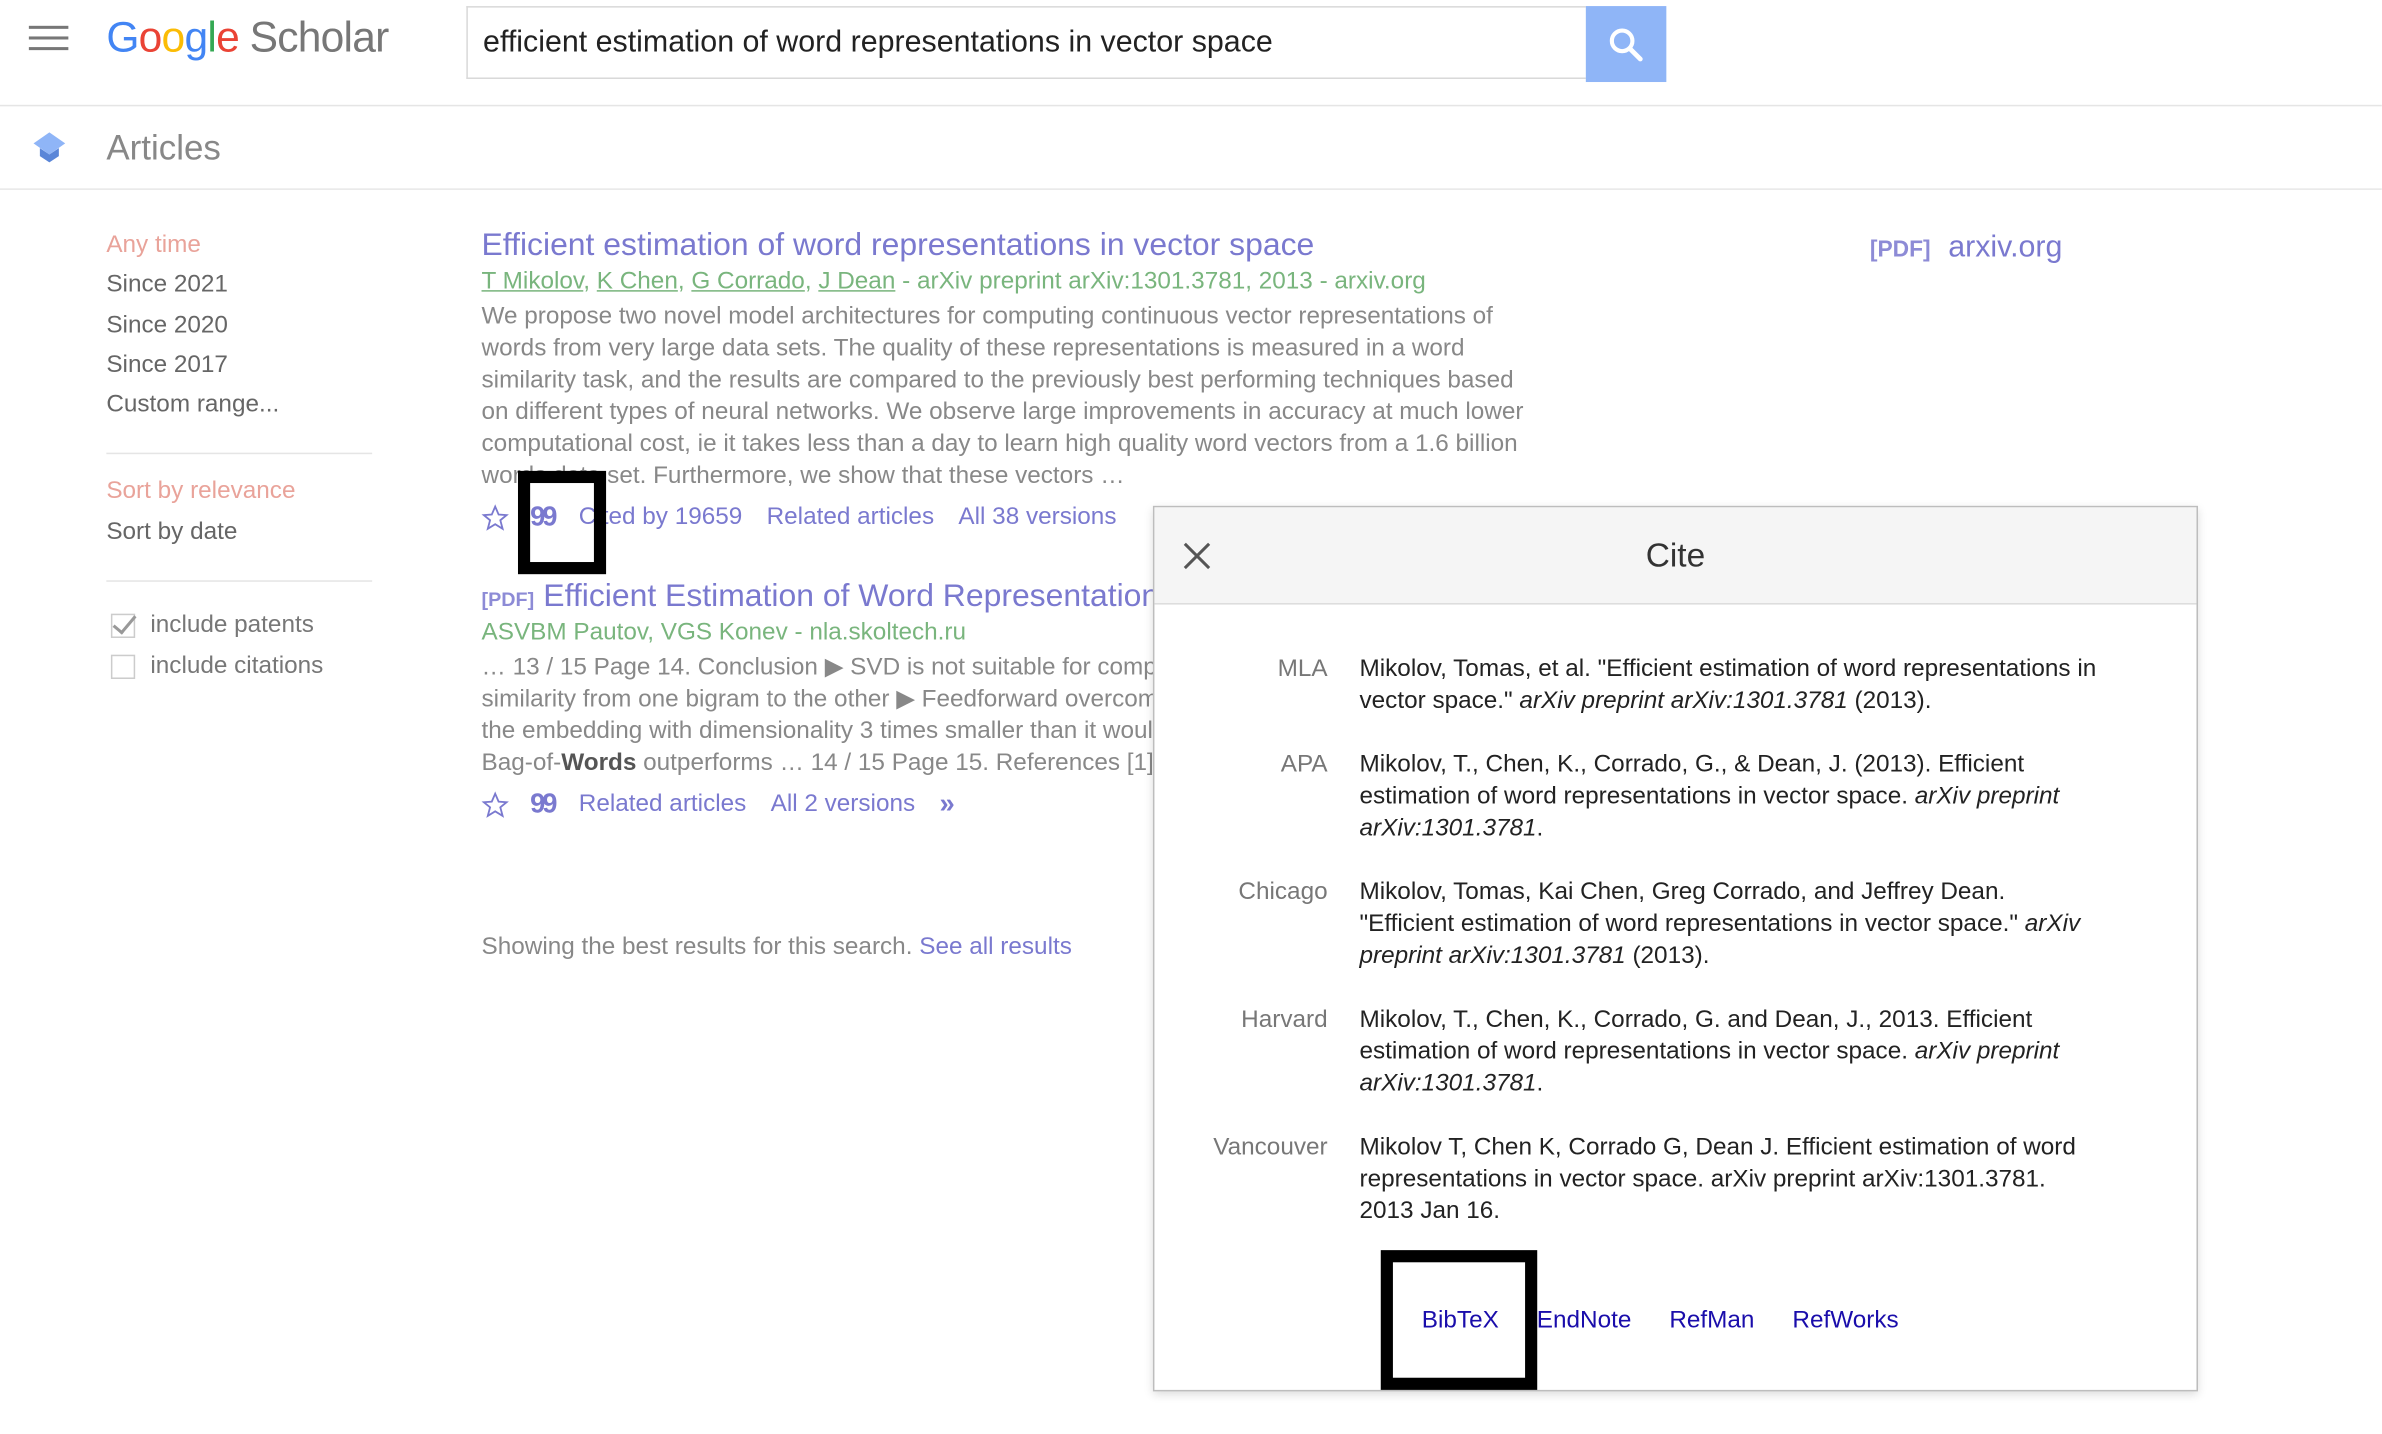  I want to click on refworks-link: RefWorks, so click(1845, 1321).